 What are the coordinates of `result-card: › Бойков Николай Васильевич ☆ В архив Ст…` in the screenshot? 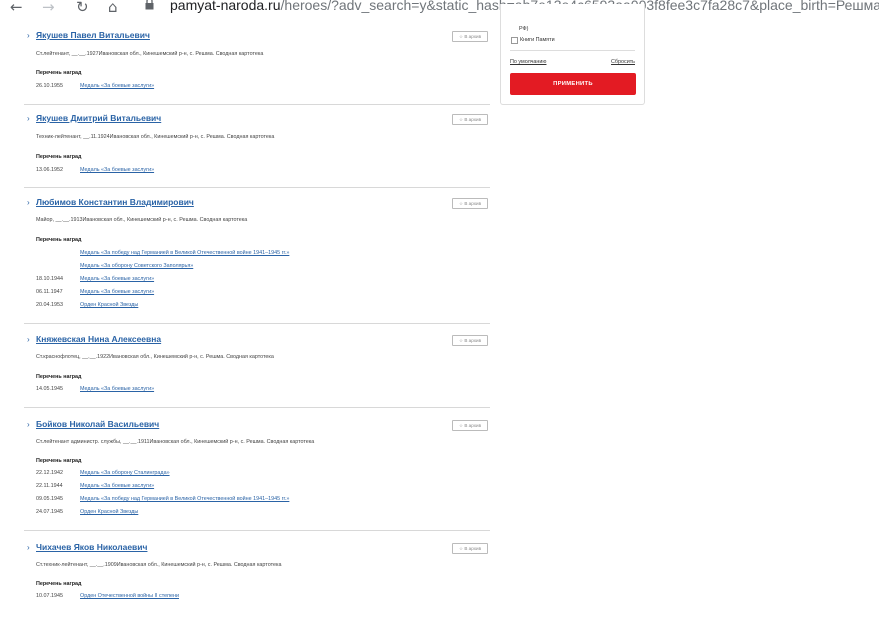 It's located at (257, 469).